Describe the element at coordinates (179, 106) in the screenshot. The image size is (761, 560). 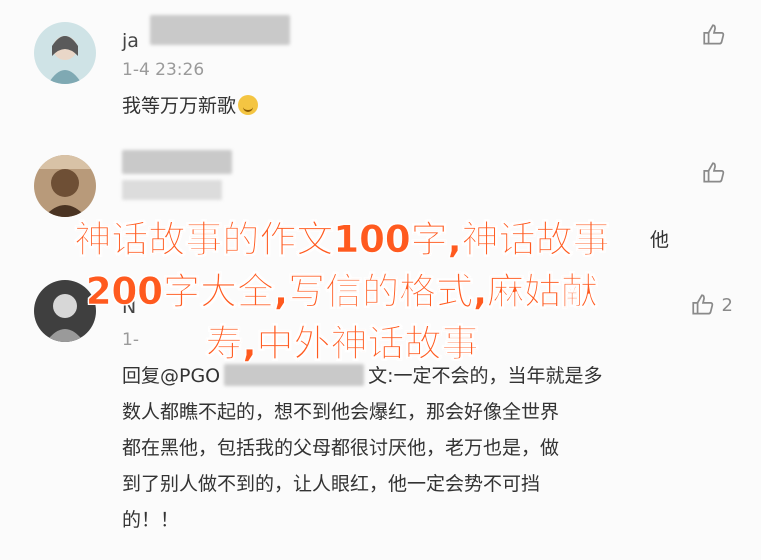
I see `comment-text-content: 我等万万新歌` at that location.